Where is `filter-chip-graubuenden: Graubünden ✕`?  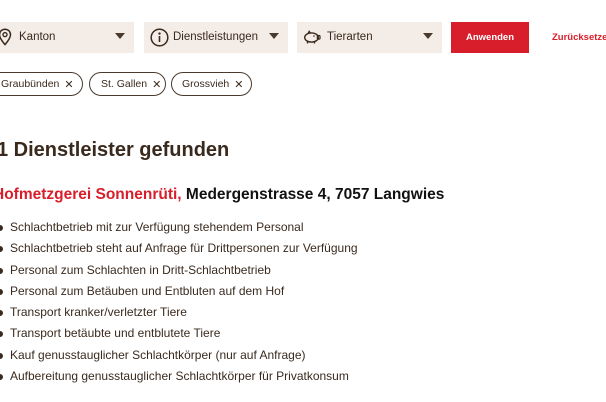 filter-chip-graubuenden: Graubünden ✕ is located at coordinates (41, 84).